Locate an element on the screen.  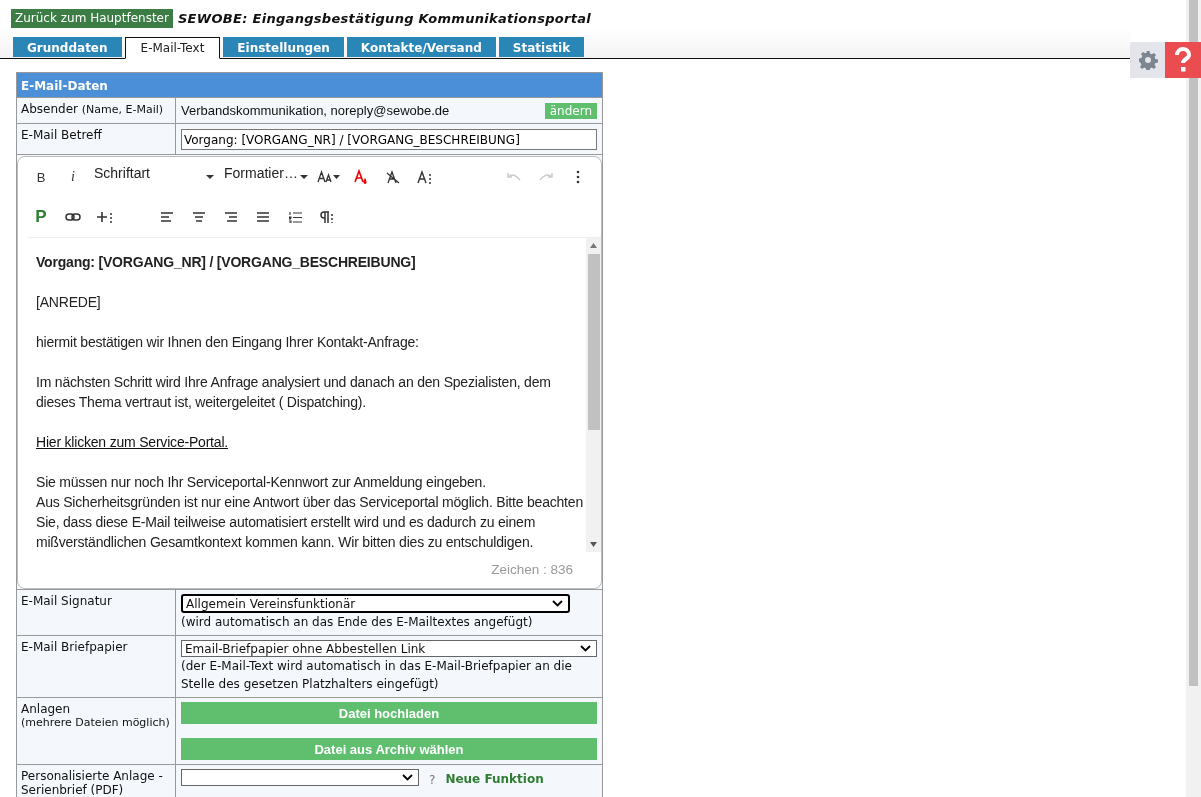
sender-value: Verbandskommunikation, noreply@sewobe.de is located at coordinates (315, 110).